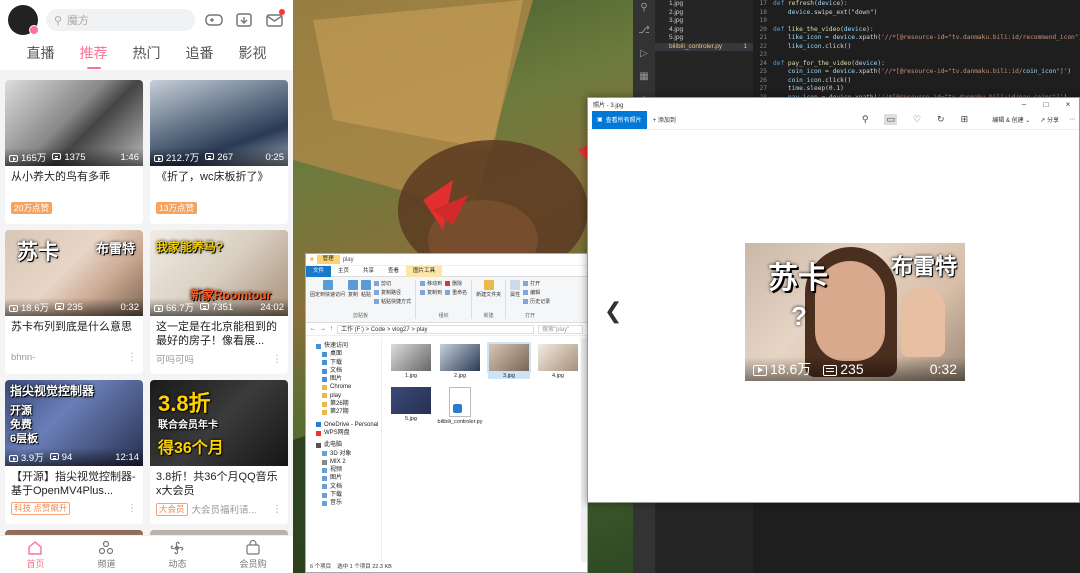  Describe the element at coordinates (323, 329) in the screenshot. I see `forward-arrow-icon: →` at that location.